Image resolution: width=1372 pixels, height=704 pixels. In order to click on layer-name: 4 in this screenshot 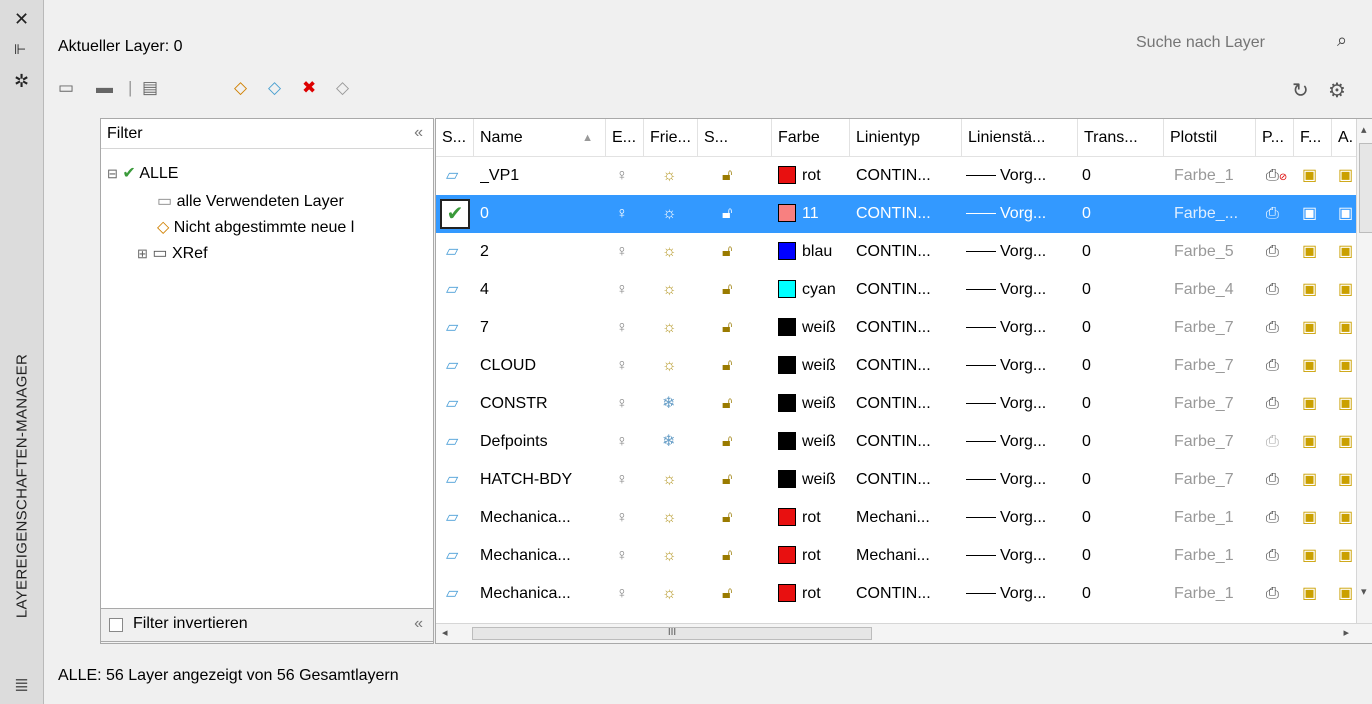, I will do `click(543, 290)`.